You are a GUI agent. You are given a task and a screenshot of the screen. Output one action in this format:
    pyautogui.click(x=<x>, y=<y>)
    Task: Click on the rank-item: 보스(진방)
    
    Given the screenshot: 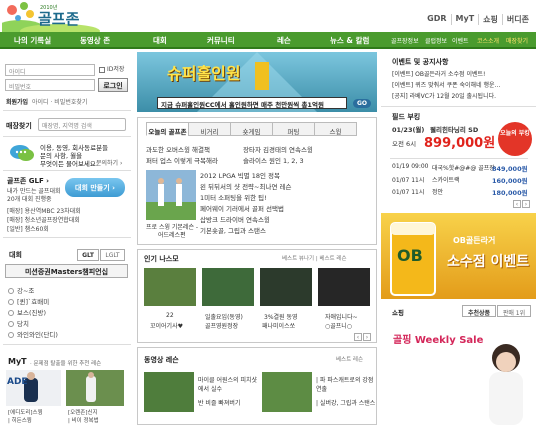 What is the action you would take?
    pyautogui.click(x=27, y=312)
    